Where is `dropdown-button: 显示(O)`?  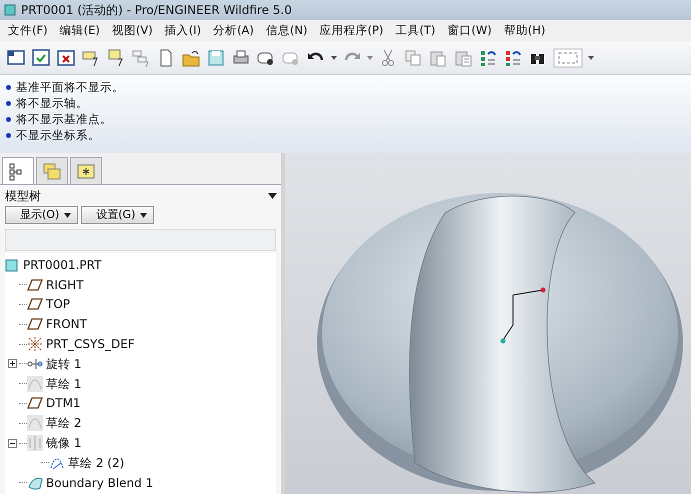
dropdown-button: 显示(O) is located at coordinates (41, 215).